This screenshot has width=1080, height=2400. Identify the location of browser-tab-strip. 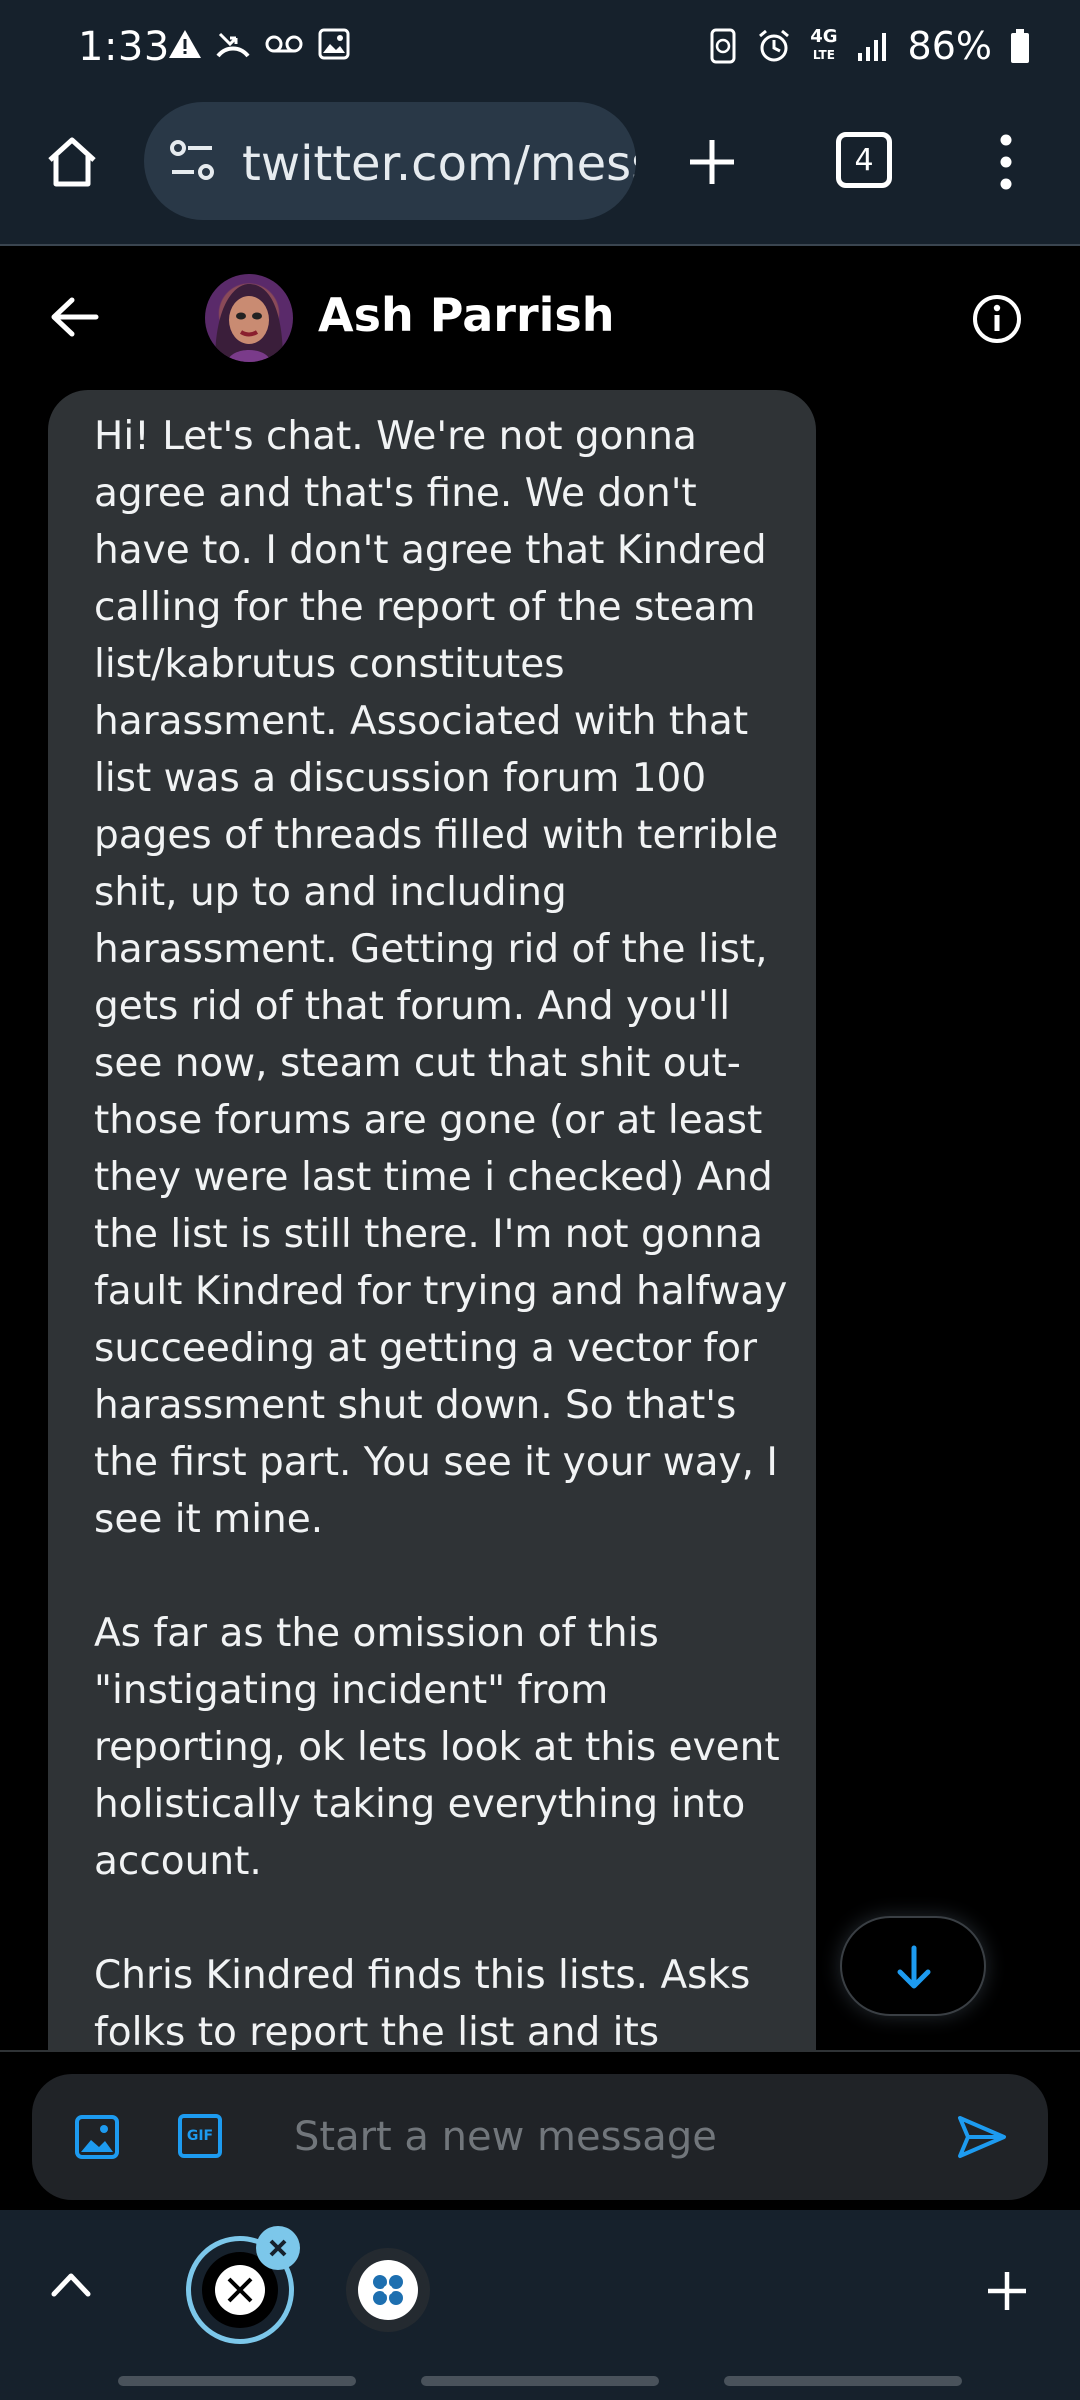
(540, 2285).